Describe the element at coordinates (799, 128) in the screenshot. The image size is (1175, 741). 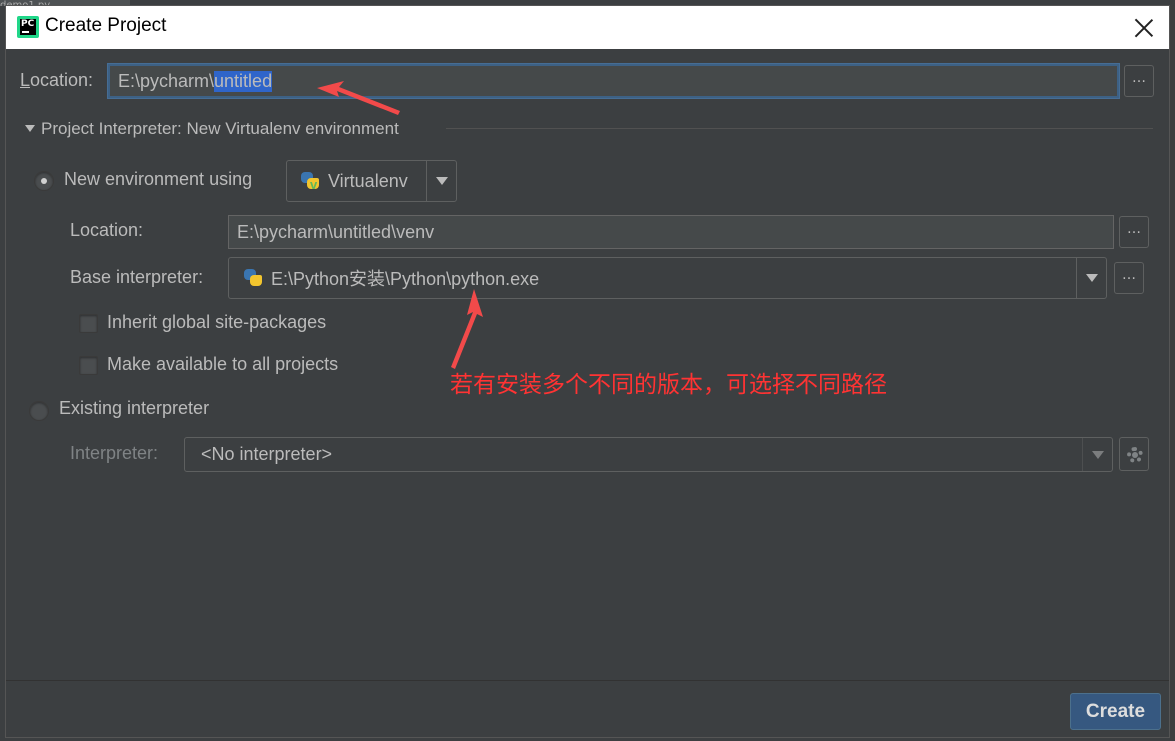
I see `section-divider` at that location.